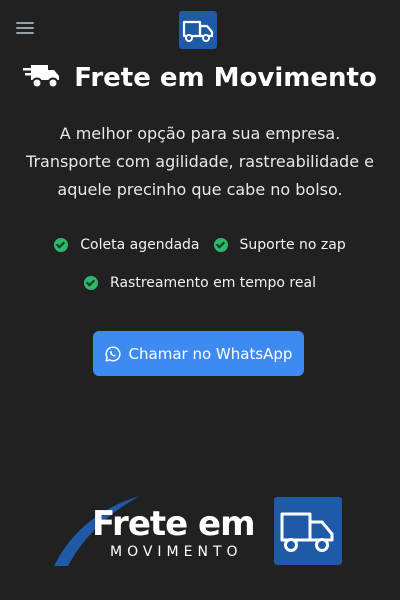  I want to click on truck-logo-icon, so click(198, 30).